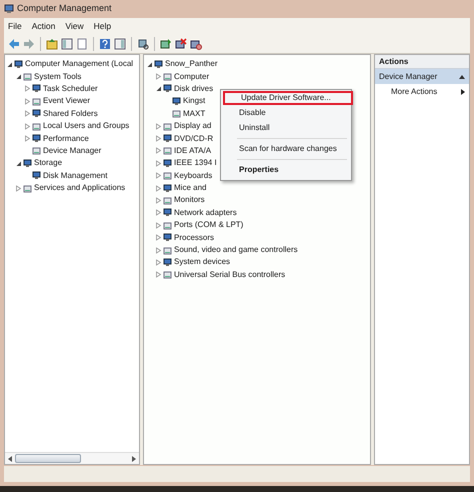 This screenshot has width=474, height=492. Describe the element at coordinates (82, 44) in the screenshot. I see `document-icon` at that location.